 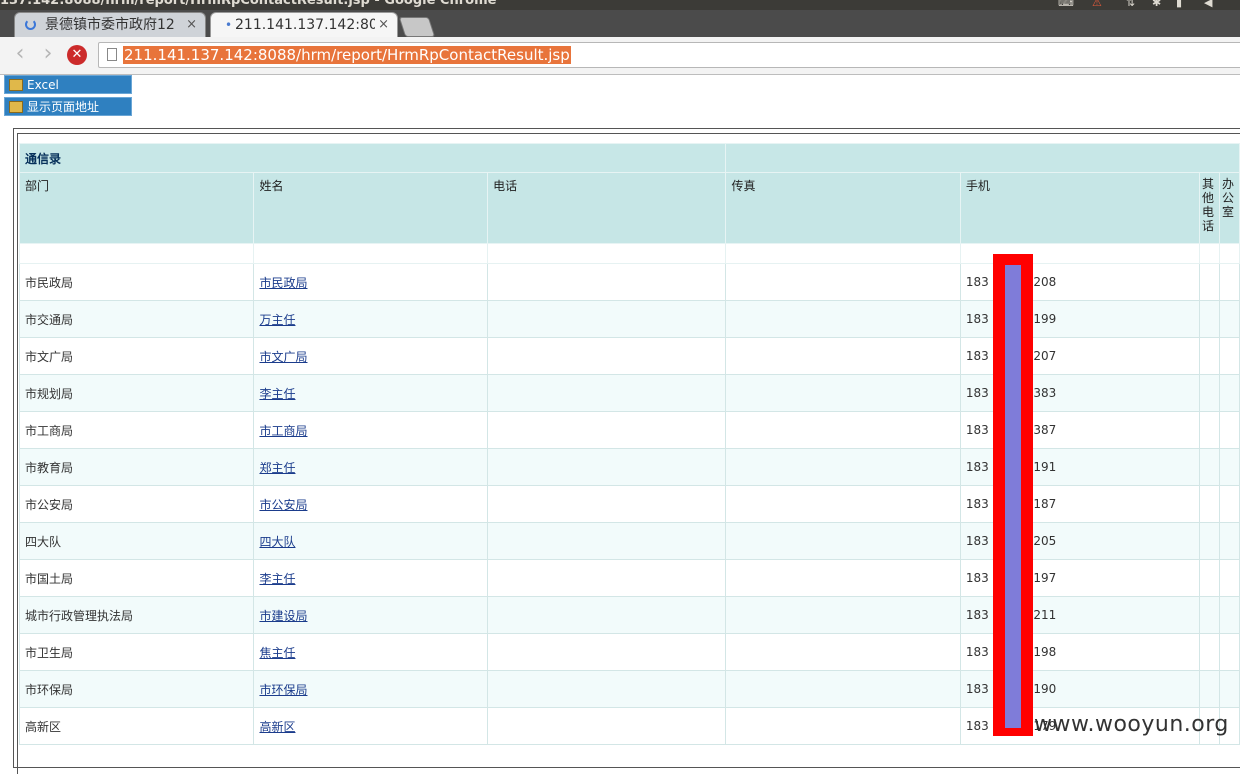 What do you see at coordinates (68, 84) in the screenshot?
I see `excel-button: Excel` at bounding box center [68, 84].